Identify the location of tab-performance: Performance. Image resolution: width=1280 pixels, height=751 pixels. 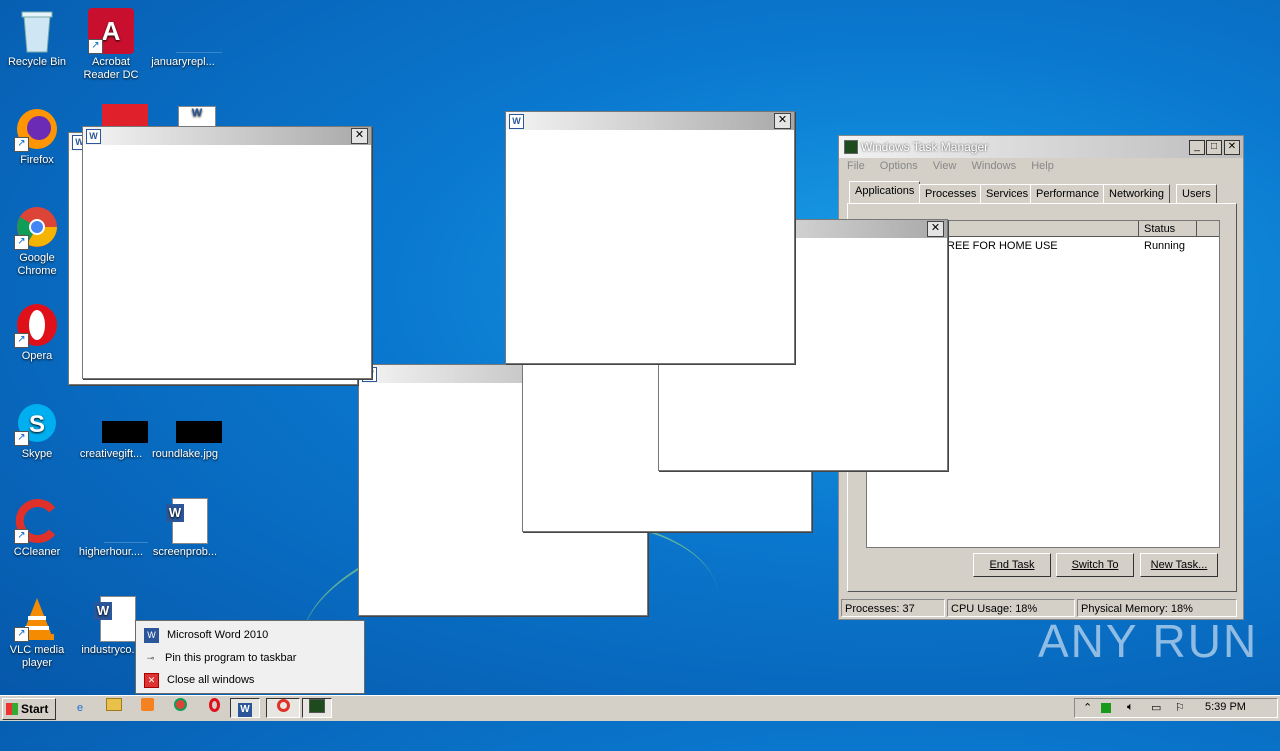
(1067, 193).